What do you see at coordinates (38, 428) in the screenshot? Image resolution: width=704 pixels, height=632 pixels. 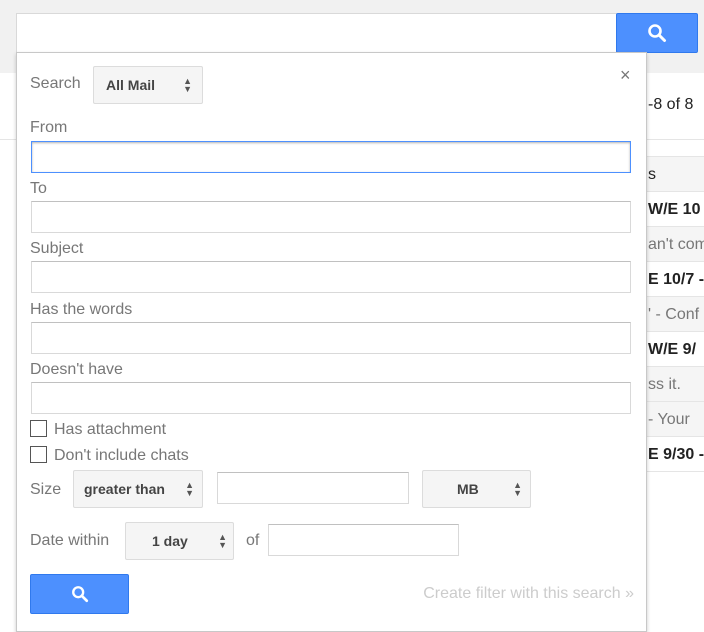 I see `has-attachment-checkbox` at bounding box center [38, 428].